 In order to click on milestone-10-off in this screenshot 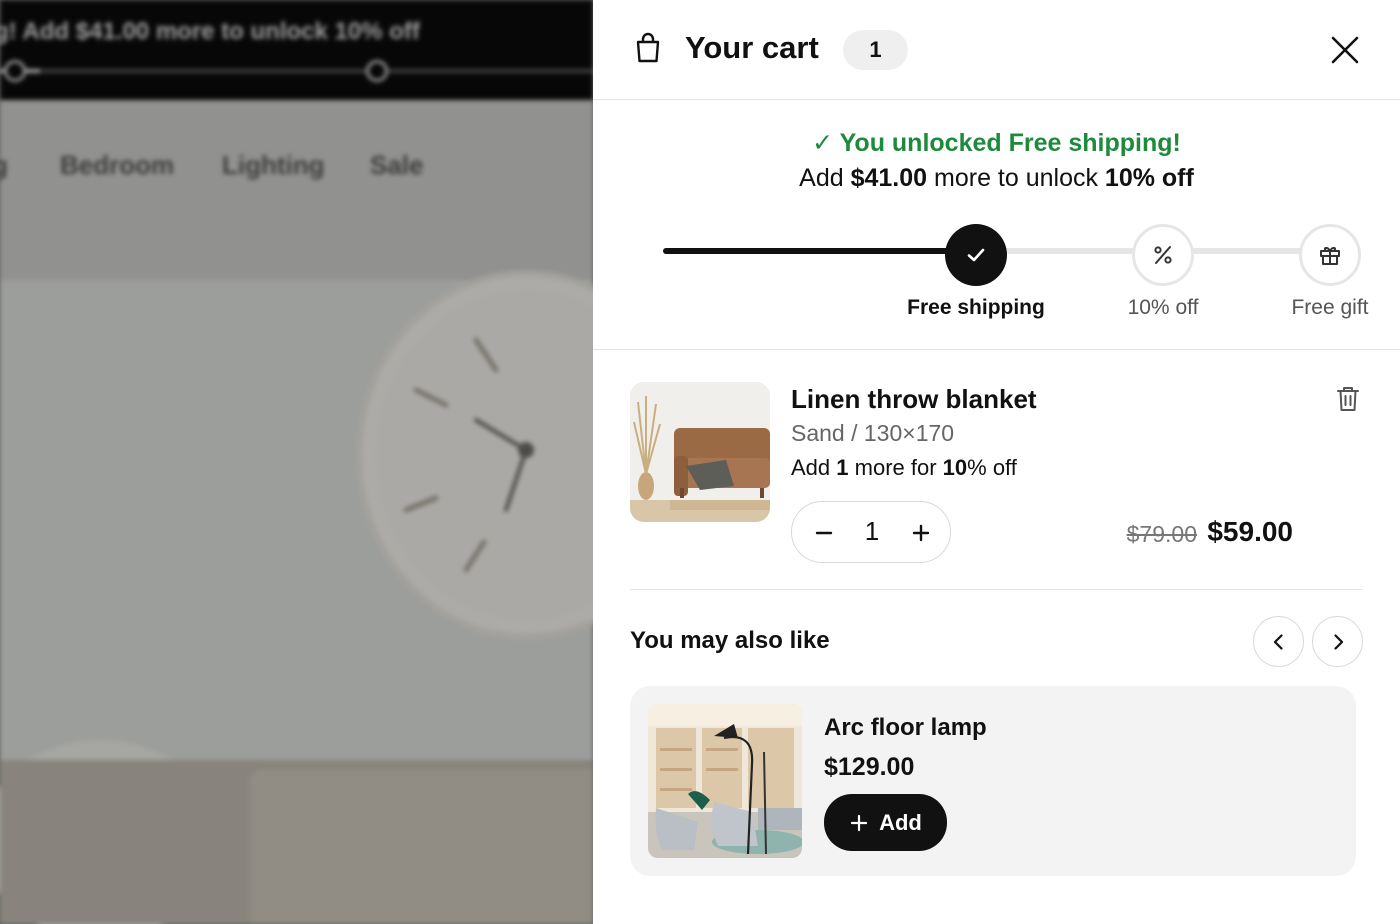, I will do `click(1163, 255)`.